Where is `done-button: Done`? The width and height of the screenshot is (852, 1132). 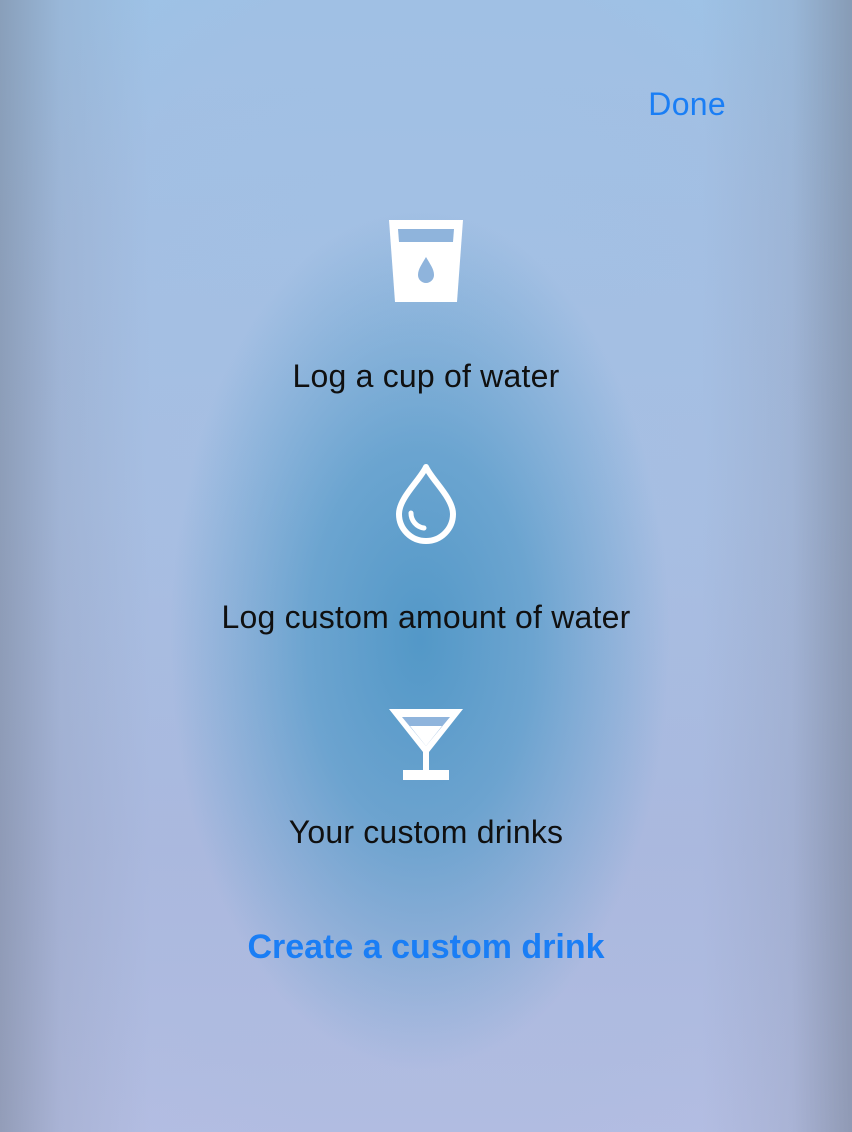
done-button: Done is located at coordinates (687, 104).